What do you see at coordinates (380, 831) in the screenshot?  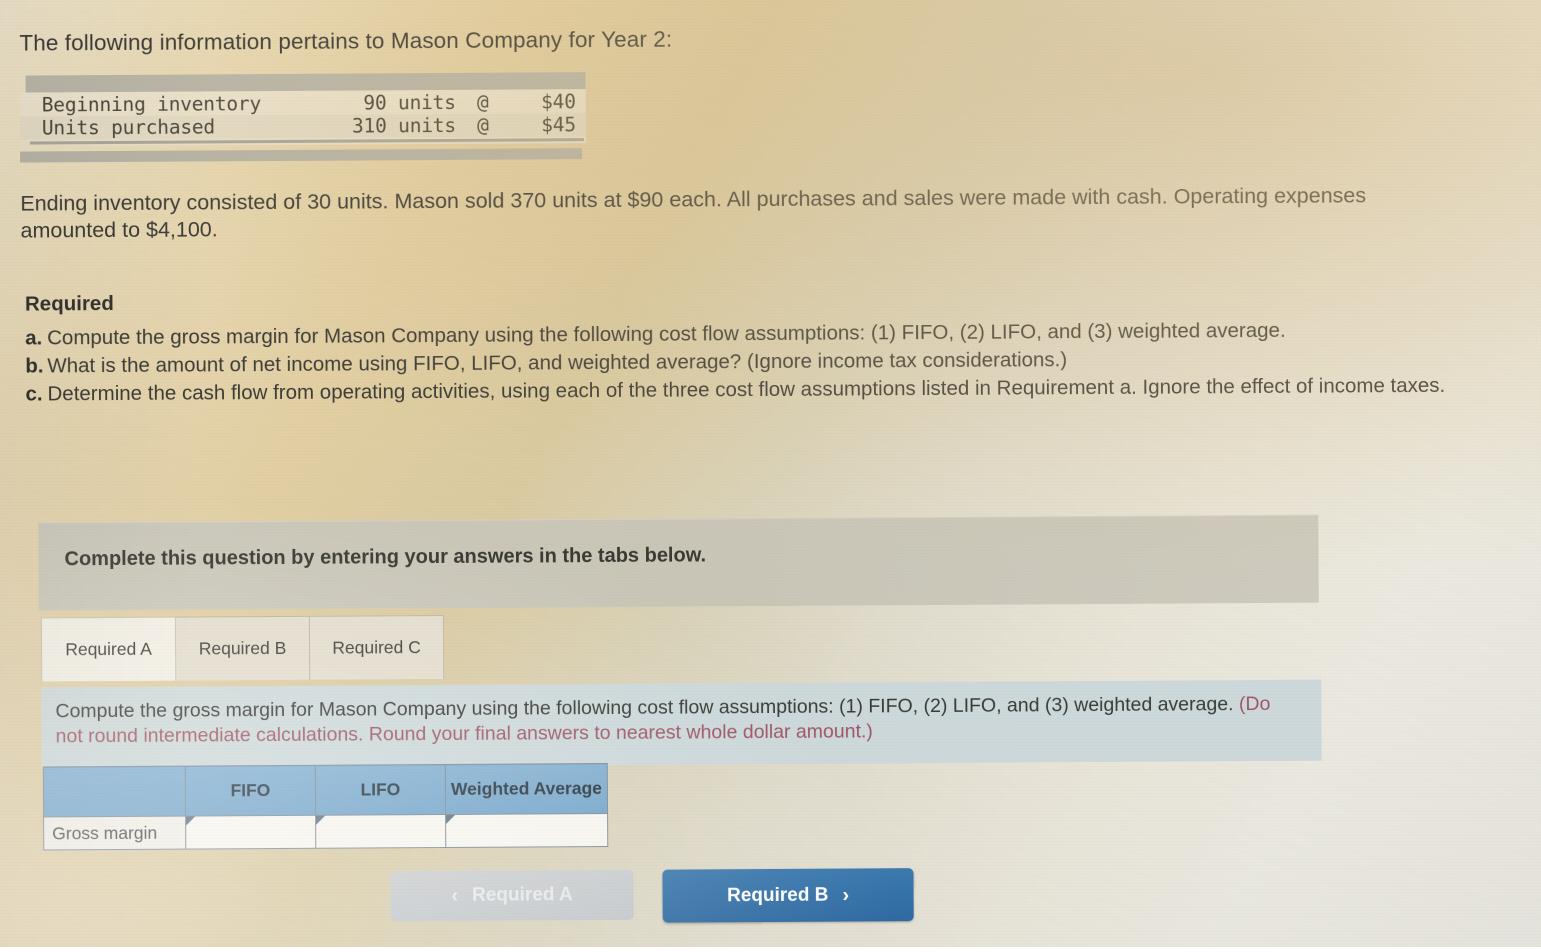 I see `gross-margin-lifo-input` at bounding box center [380, 831].